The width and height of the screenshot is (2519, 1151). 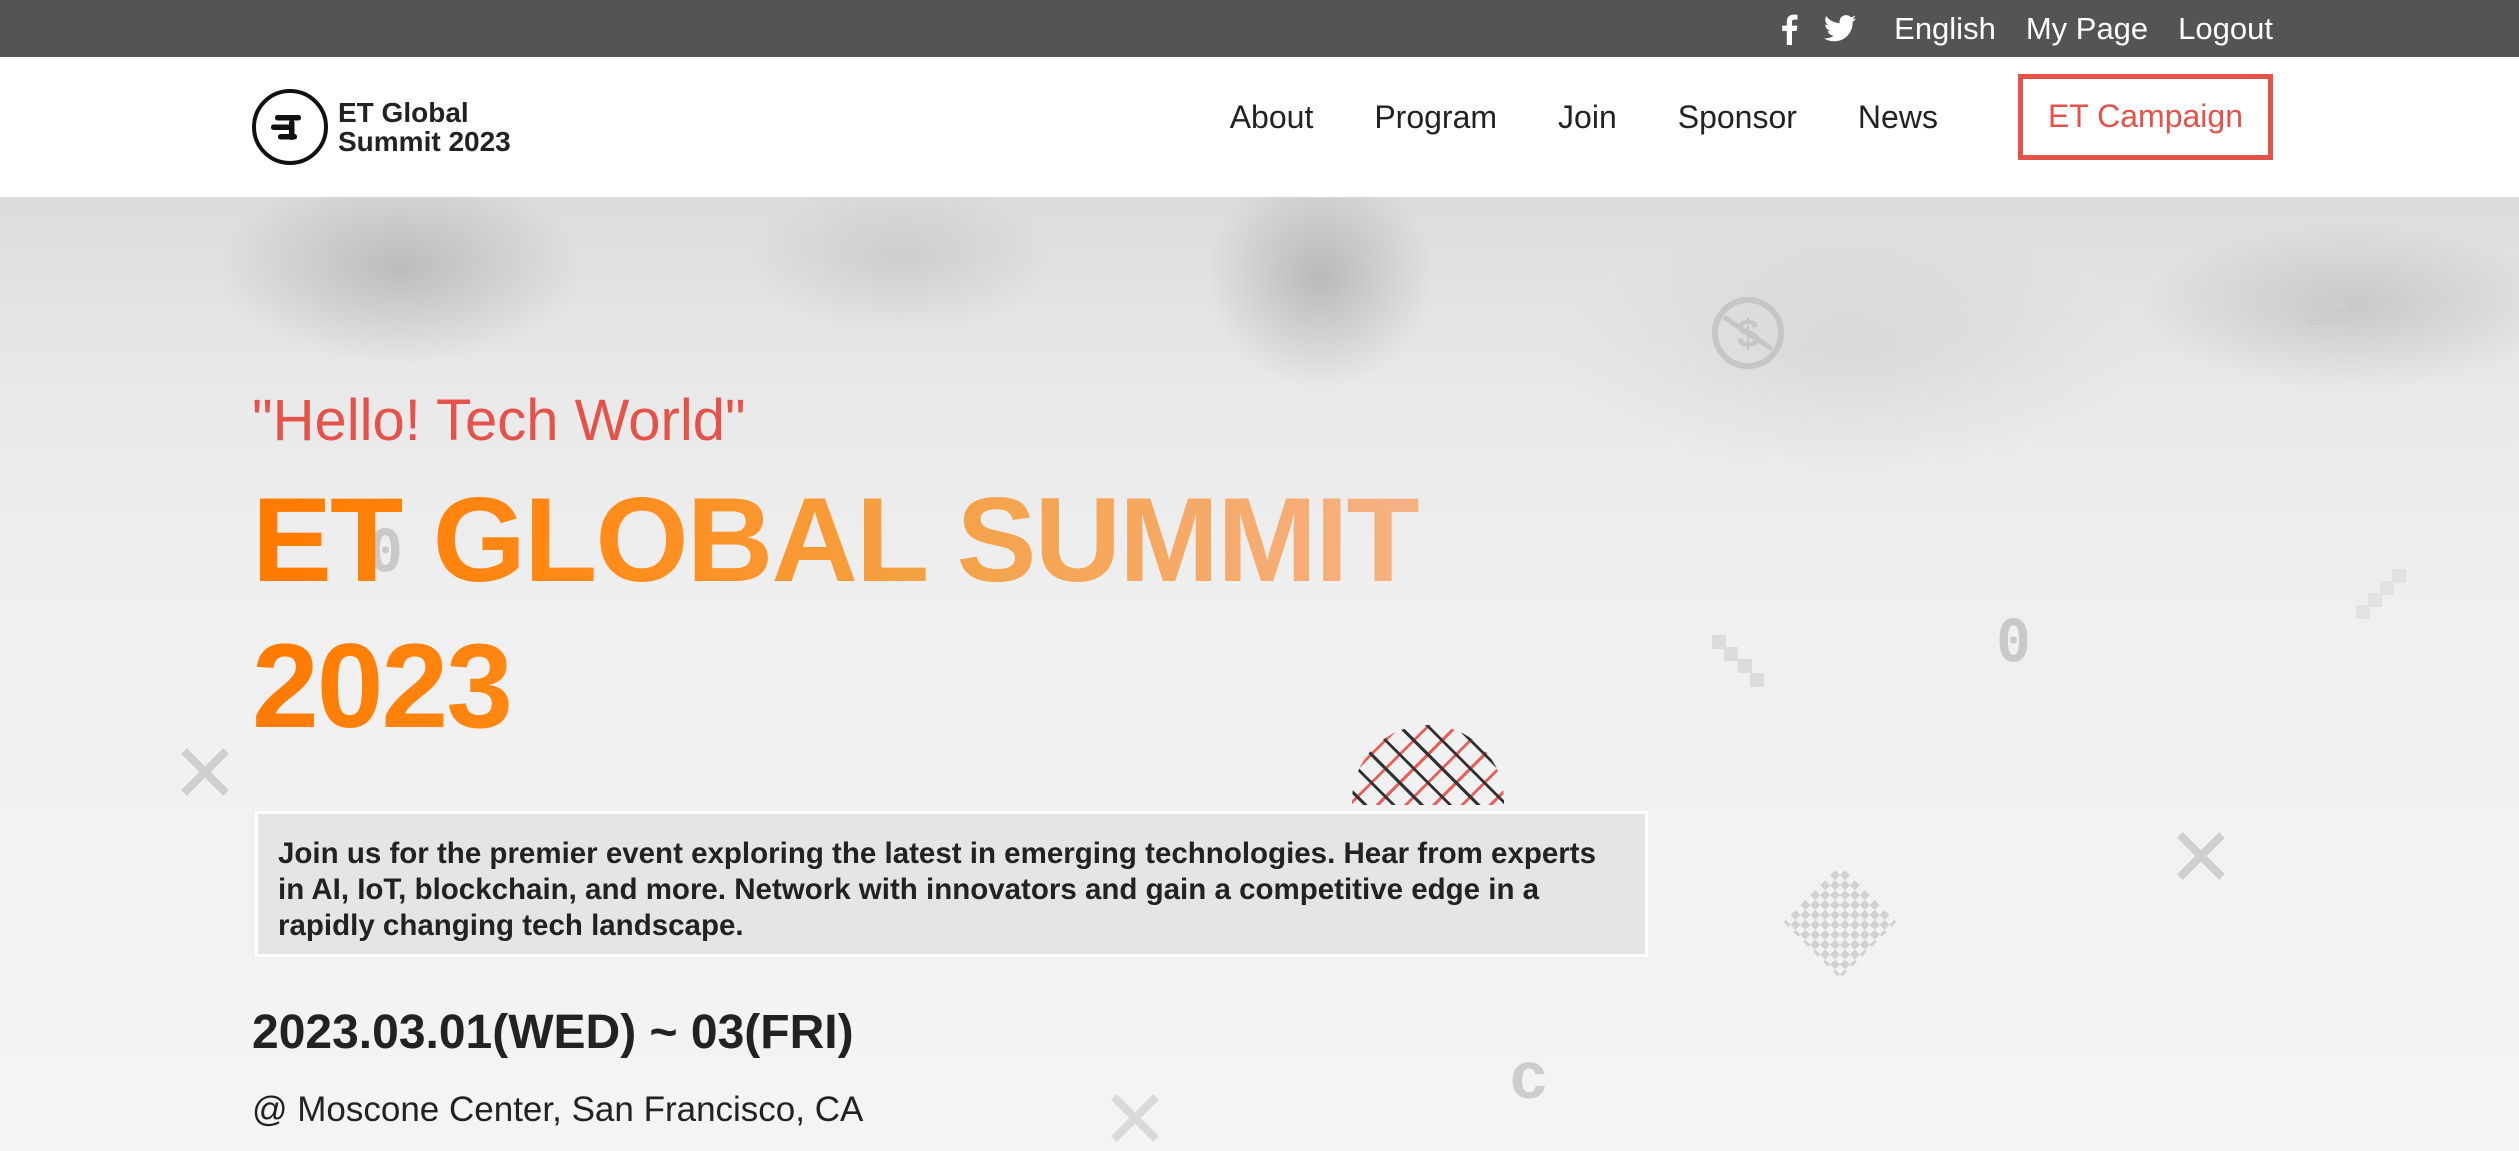 I want to click on logo-mark-icon, so click(x=290, y=127).